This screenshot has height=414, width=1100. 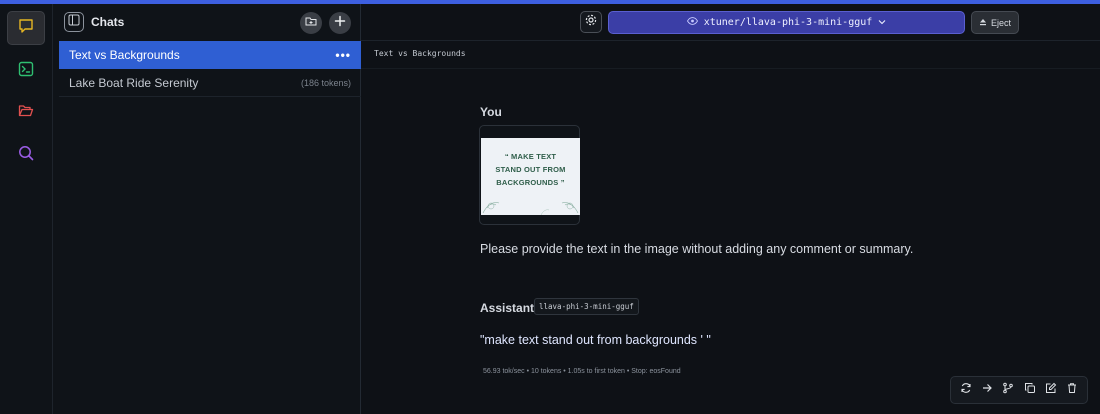 I want to click on edit-button, so click(x=1051, y=390).